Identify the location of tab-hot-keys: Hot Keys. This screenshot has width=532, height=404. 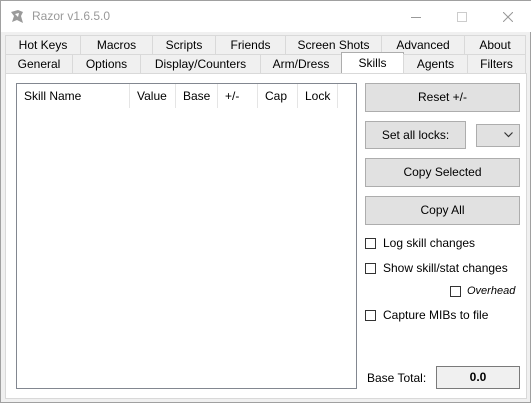
(43, 44).